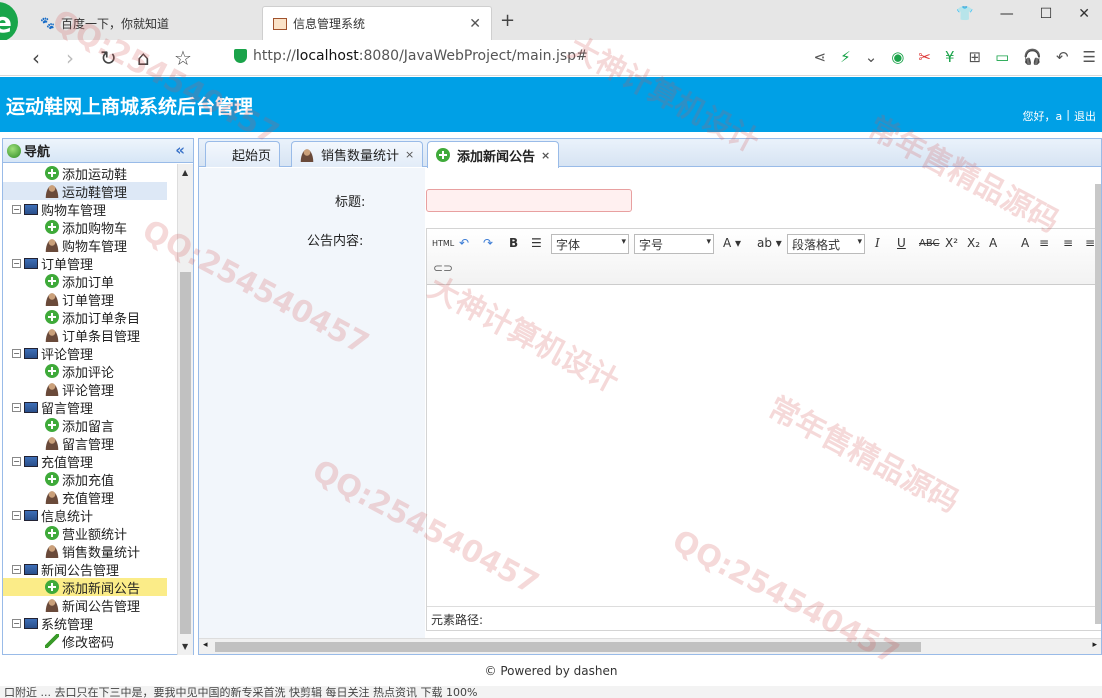 The height and width of the screenshot is (698, 1102). What do you see at coordinates (90, 605) in the screenshot?
I see `nav-item: 新闻公告管理` at bounding box center [90, 605].